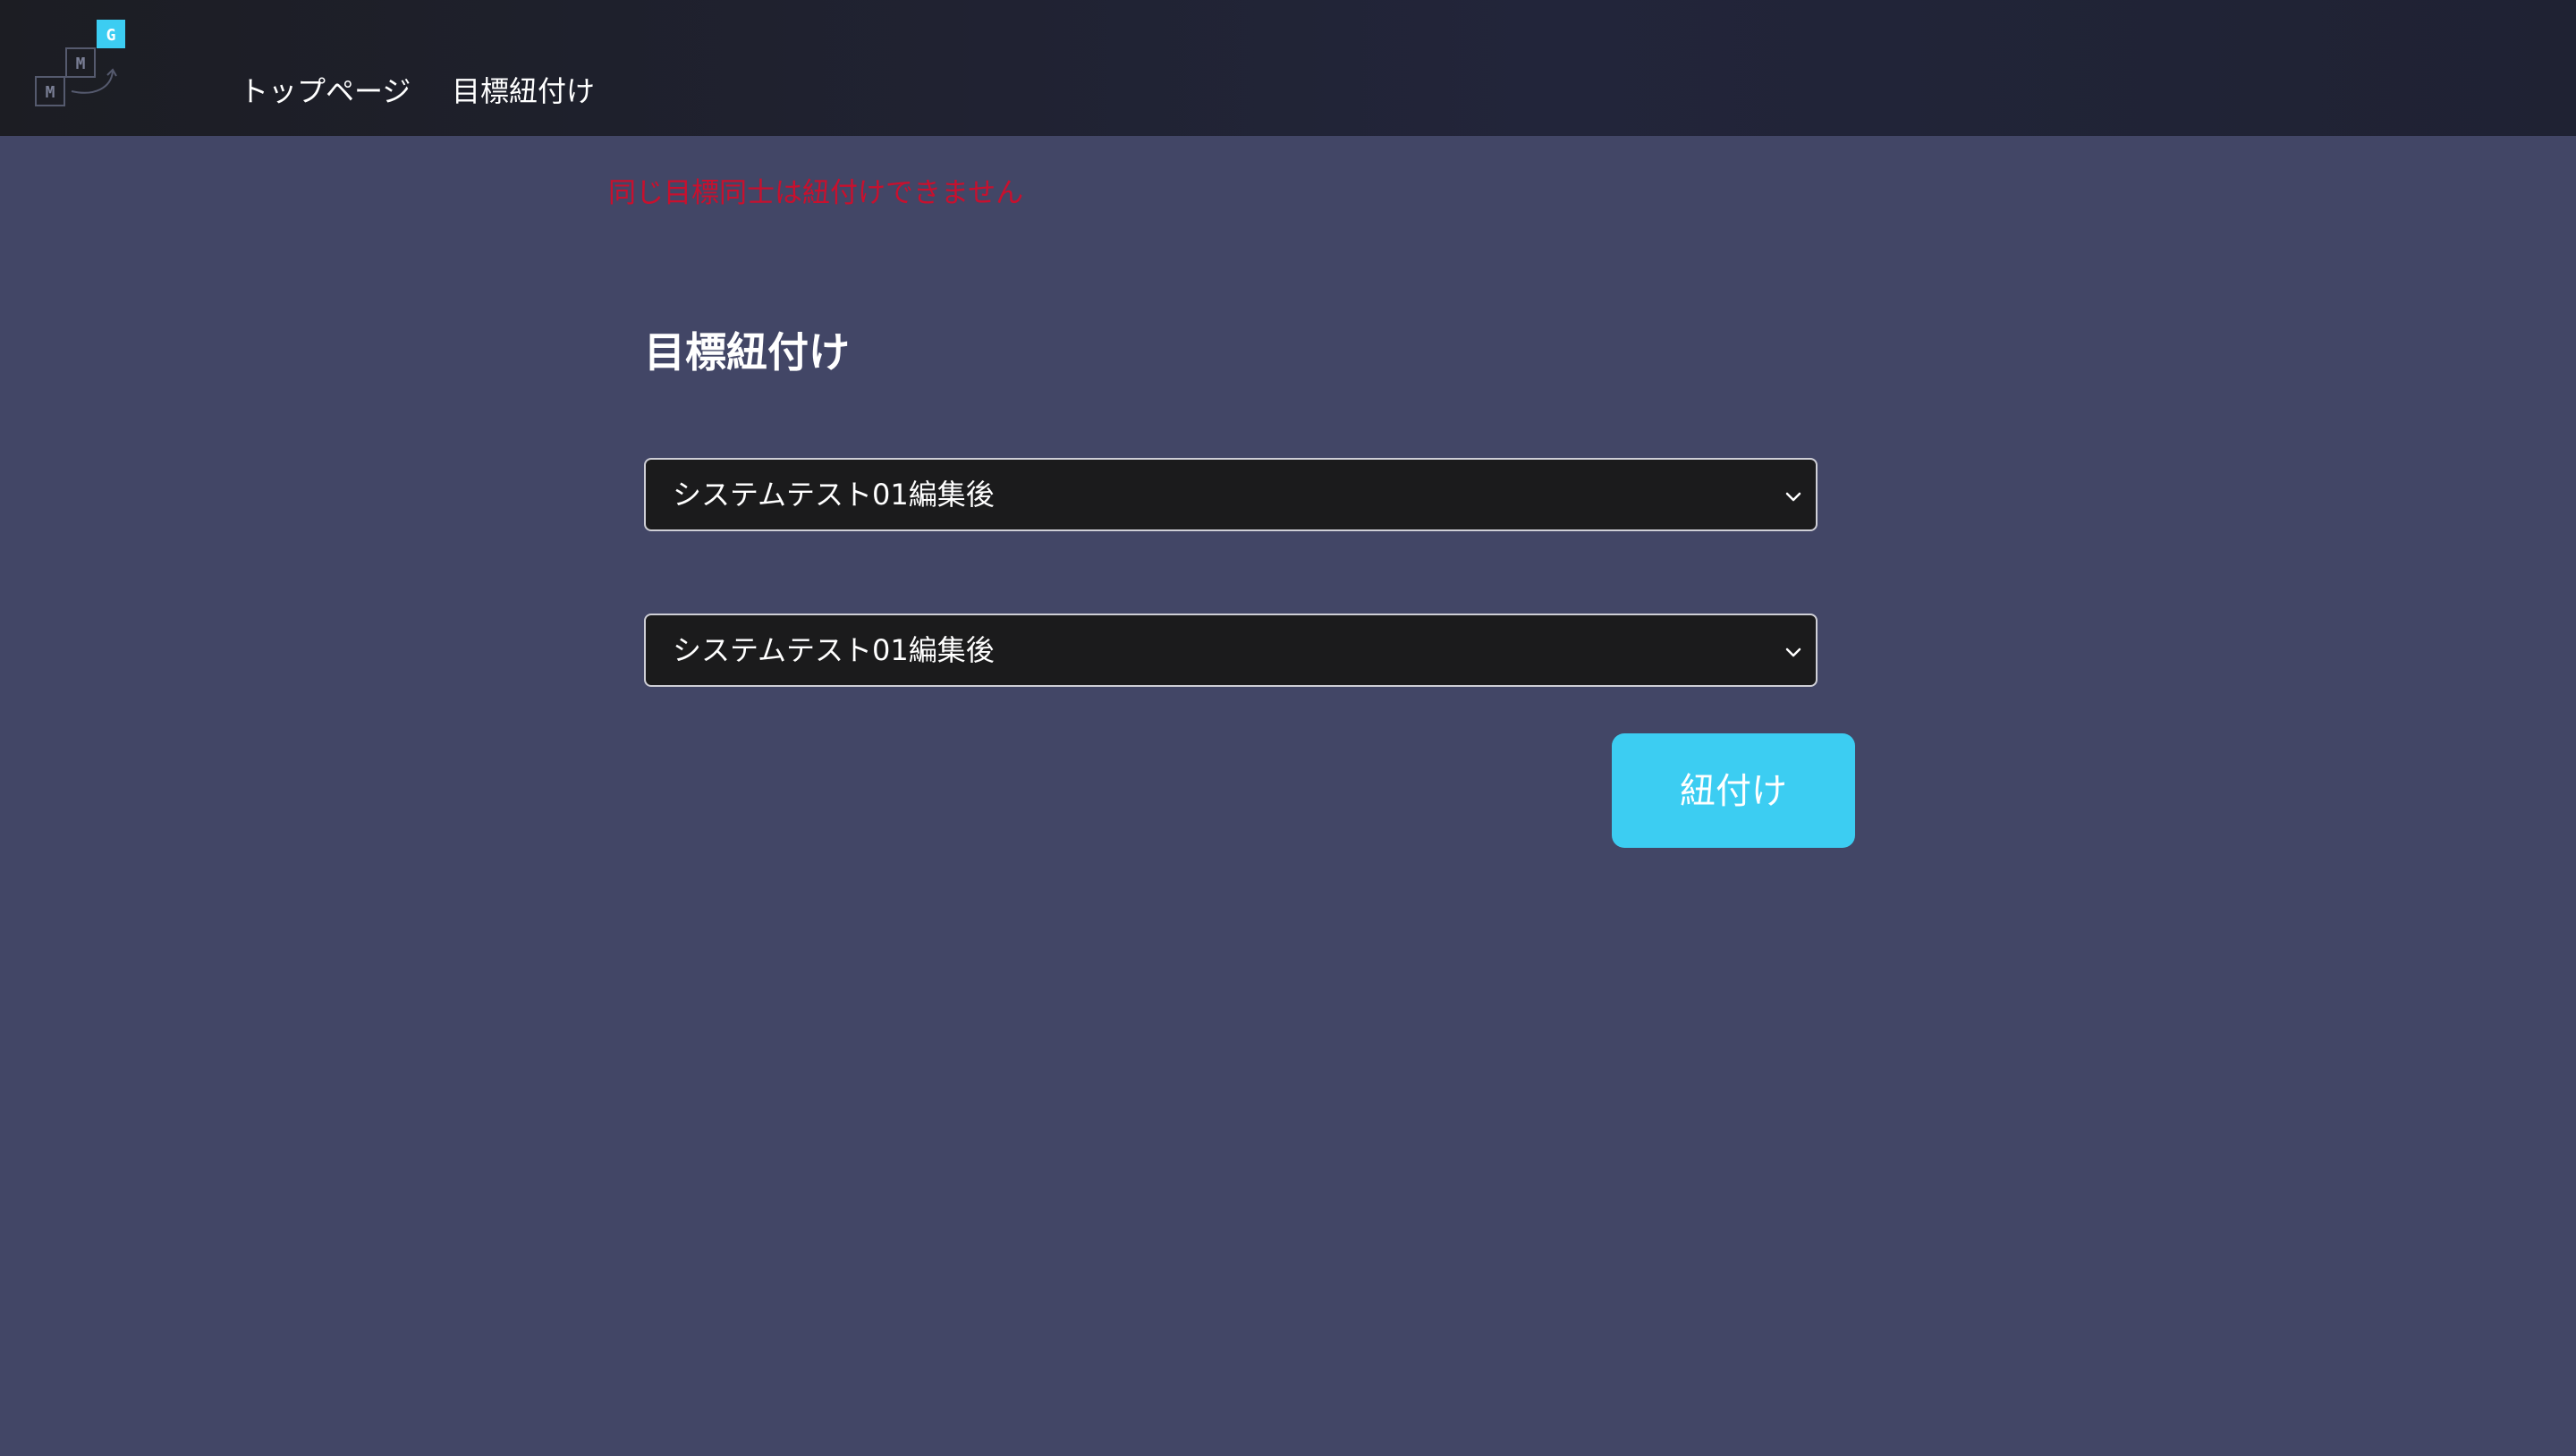 The image size is (2576, 1456). Describe the element at coordinates (111, 35) in the screenshot. I see `logo-letter-g: G` at that location.